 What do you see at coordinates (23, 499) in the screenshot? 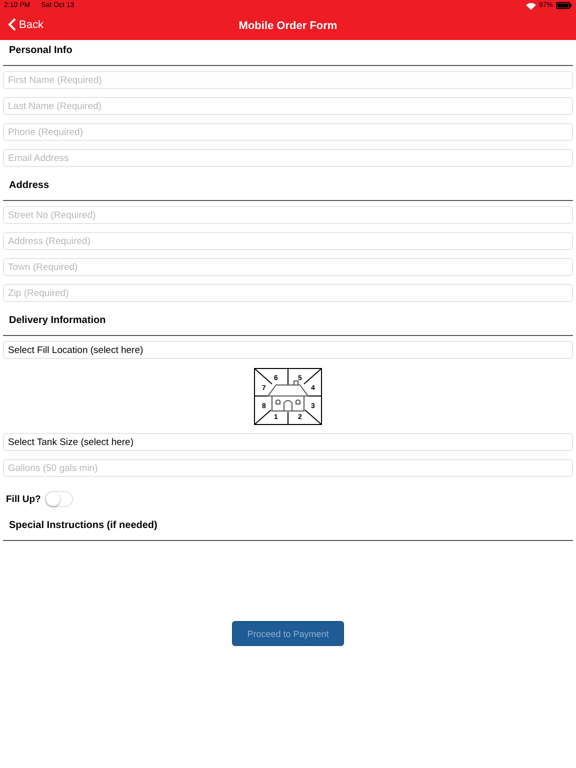
I see `toggle-label: Fill Up?` at bounding box center [23, 499].